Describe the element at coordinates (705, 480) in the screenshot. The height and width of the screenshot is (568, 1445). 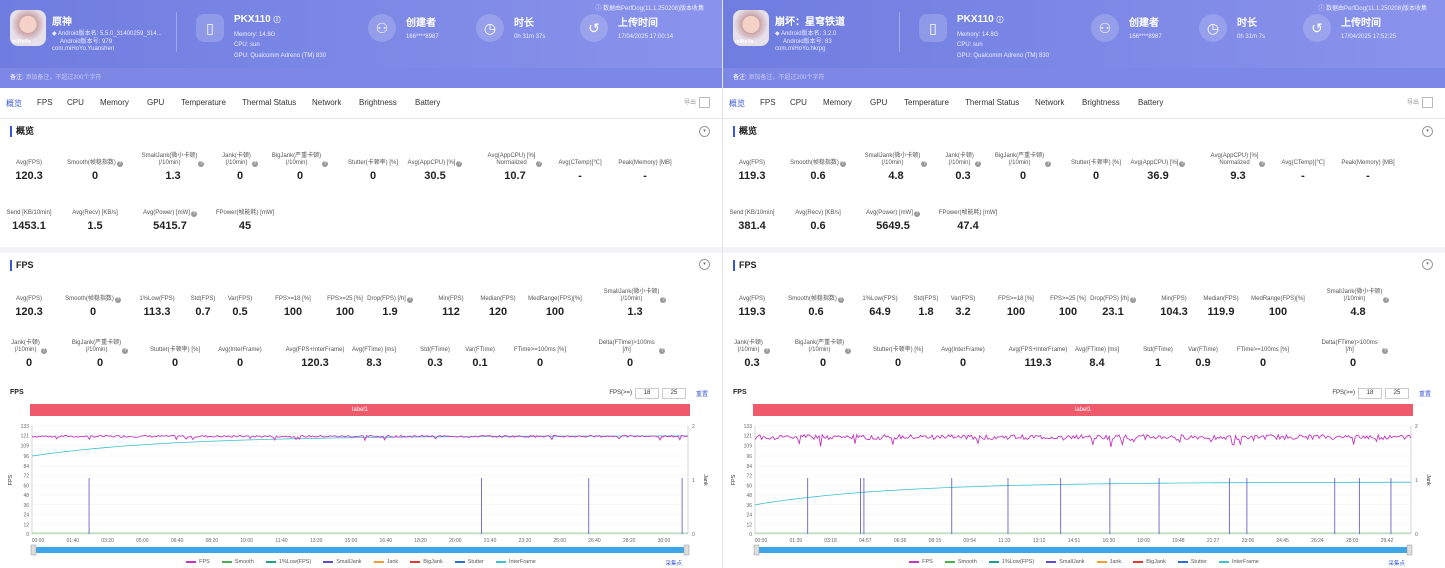
I see `y2-axis-label: Jank` at that location.